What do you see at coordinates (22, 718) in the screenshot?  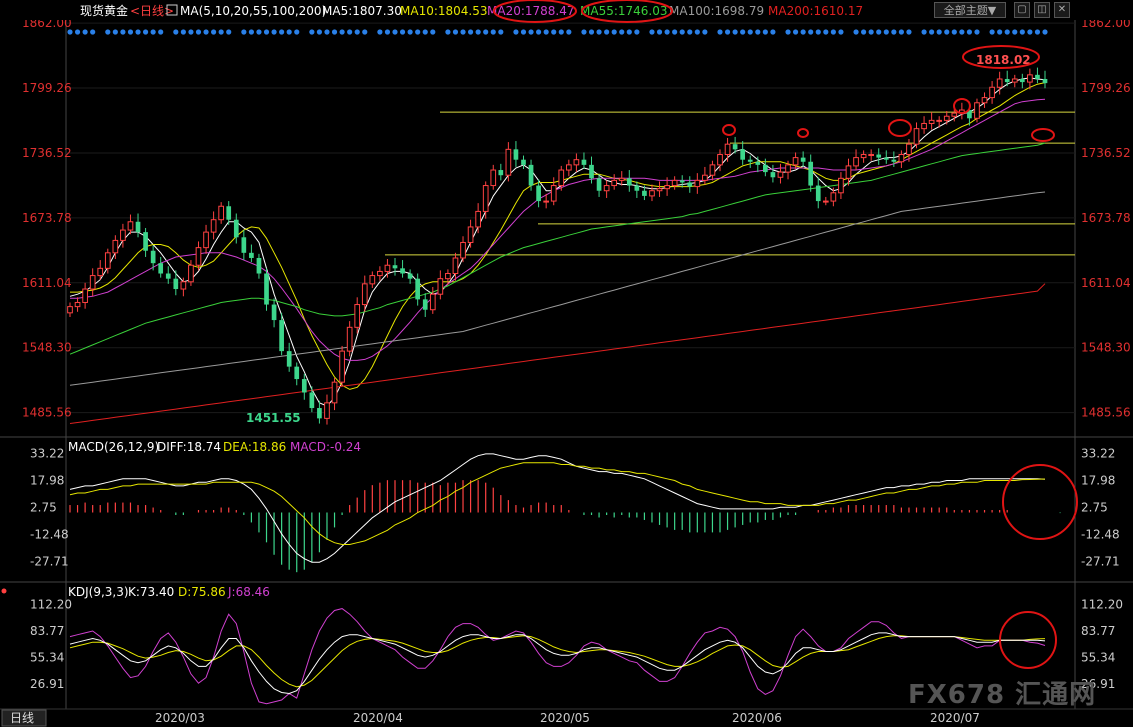 I see `period-button-label: 日线` at bounding box center [22, 718].